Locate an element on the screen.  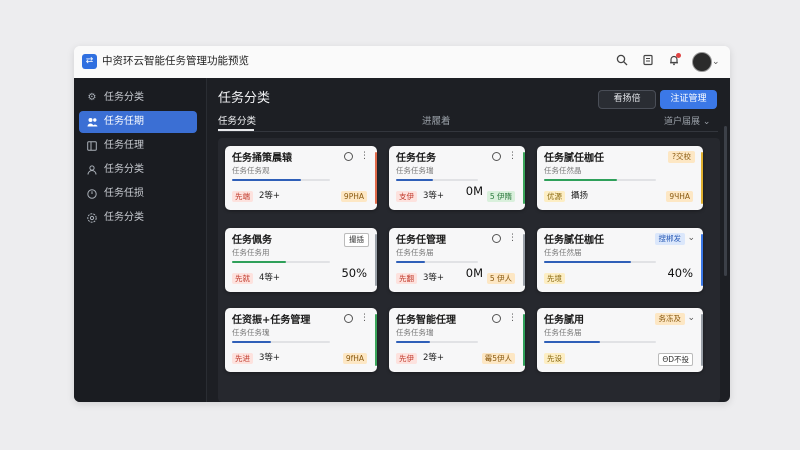
sidebar-item-task-category: ⚙ 任务分类 is located at coordinates (138, 98).